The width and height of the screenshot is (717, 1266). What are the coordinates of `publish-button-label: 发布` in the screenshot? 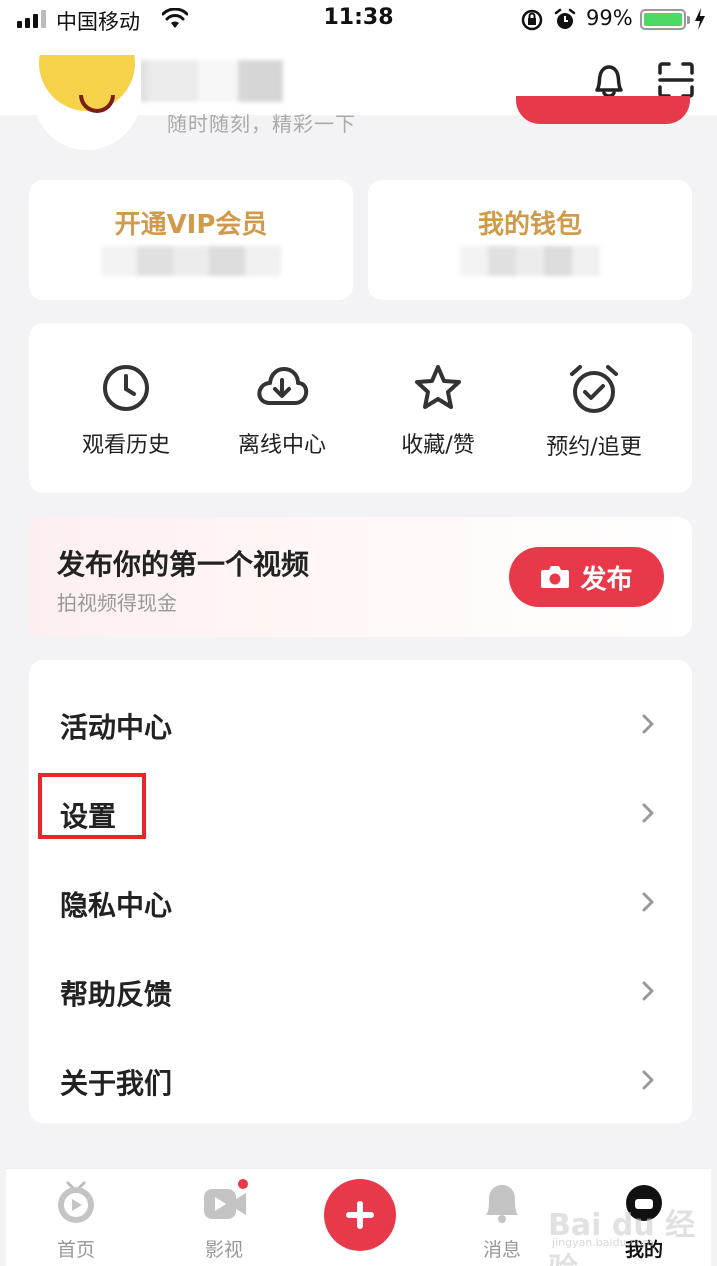 It's located at (606, 579).